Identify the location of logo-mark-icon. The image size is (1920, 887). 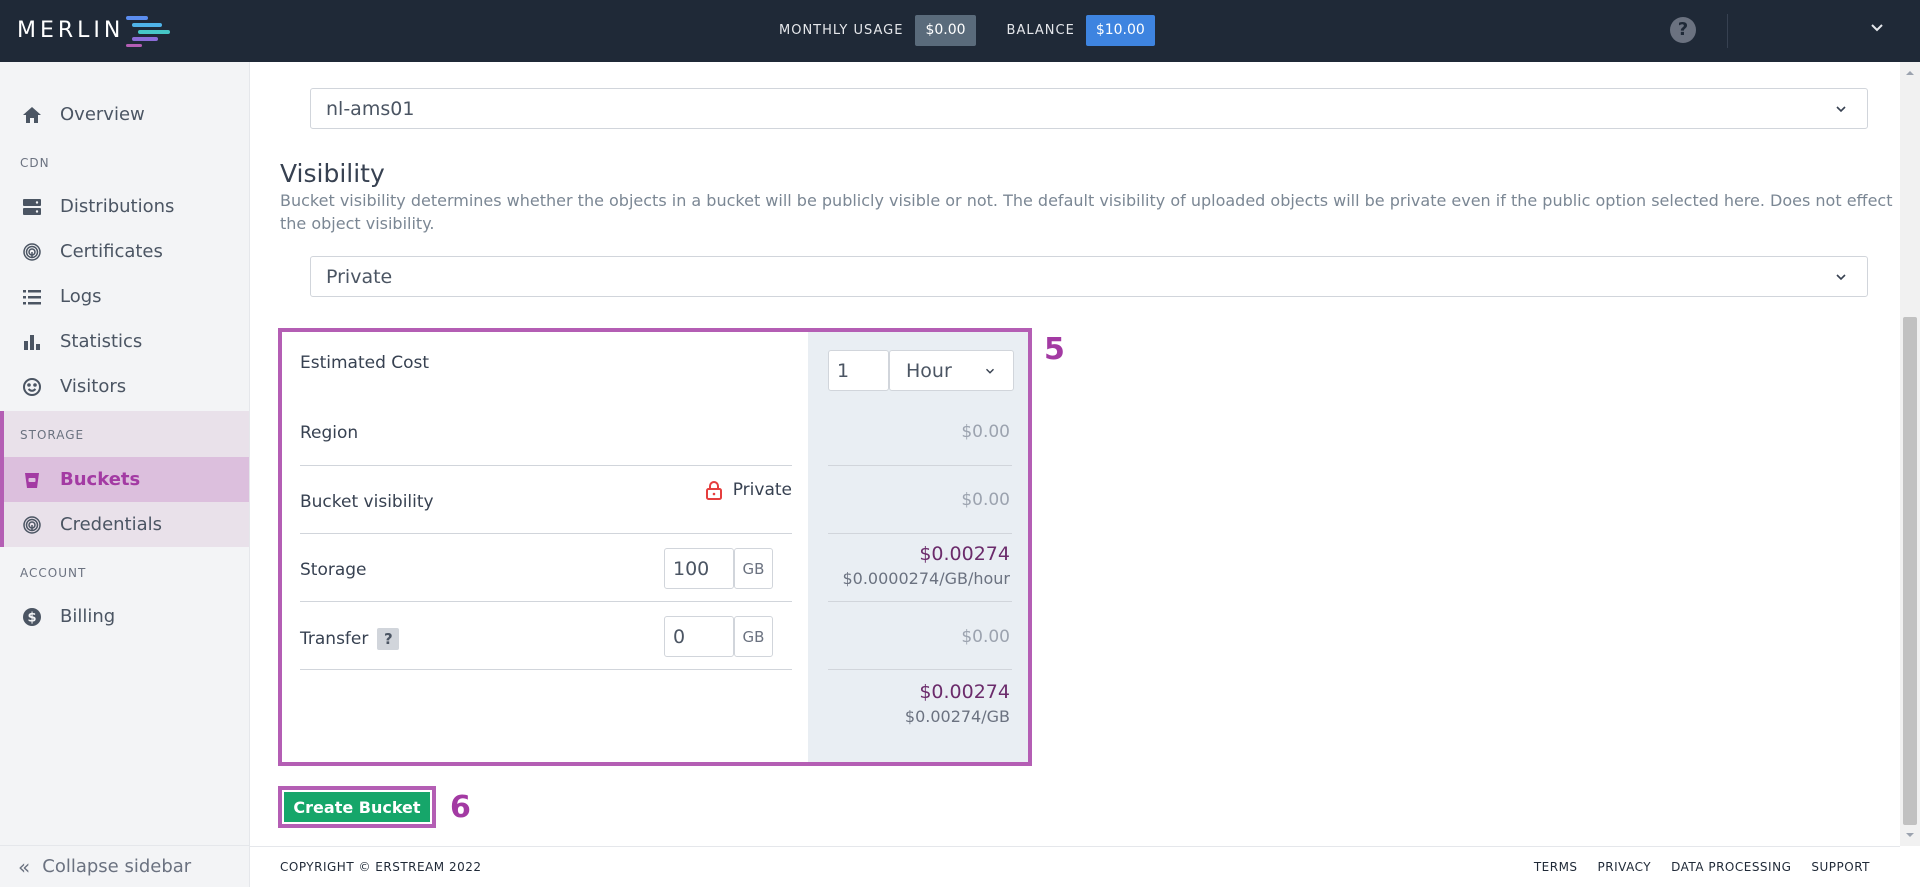
(148, 31).